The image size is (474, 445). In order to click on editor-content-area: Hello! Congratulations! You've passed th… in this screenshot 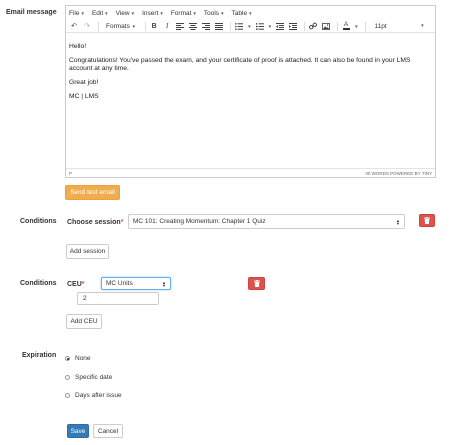, I will do `click(250, 75)`.